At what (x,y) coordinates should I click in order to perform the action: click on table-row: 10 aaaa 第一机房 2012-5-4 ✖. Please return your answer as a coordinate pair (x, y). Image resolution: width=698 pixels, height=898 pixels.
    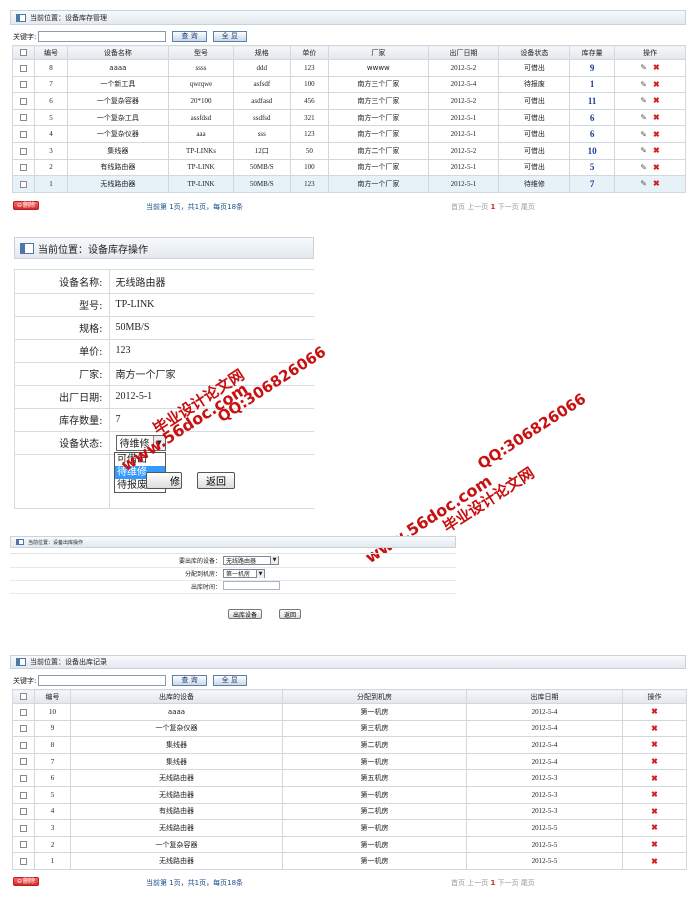
    Looking at the image, I should click on (349, 712).